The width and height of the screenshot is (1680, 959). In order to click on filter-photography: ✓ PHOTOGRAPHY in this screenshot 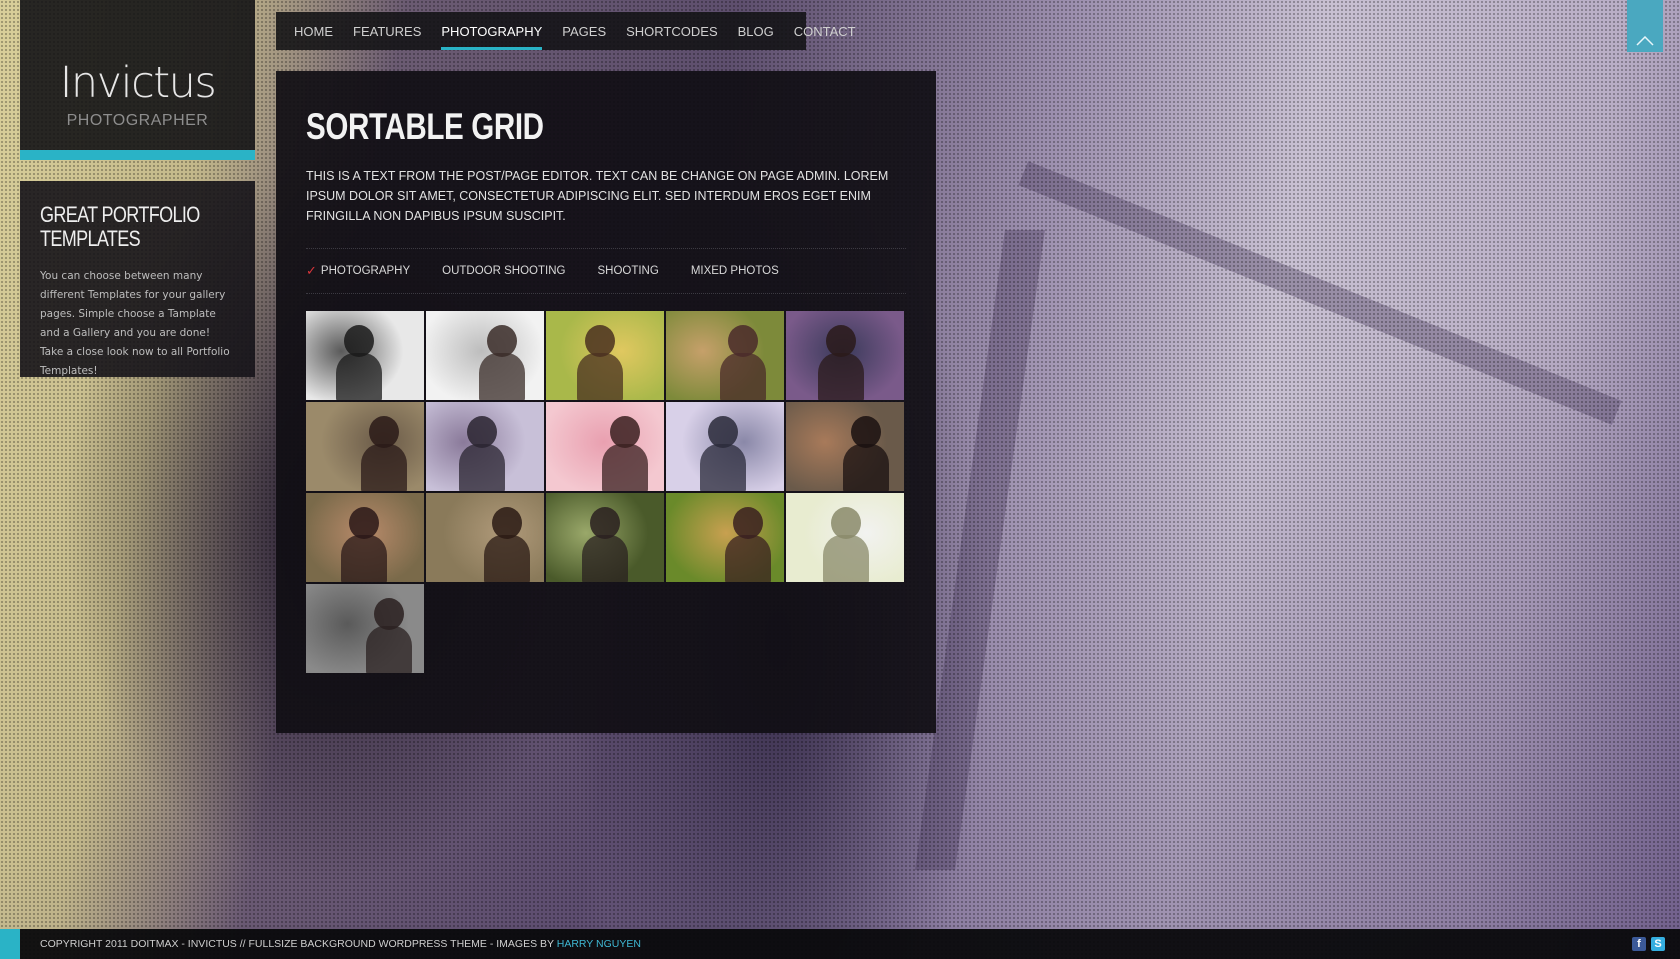, I will do `click(358, 271)`.